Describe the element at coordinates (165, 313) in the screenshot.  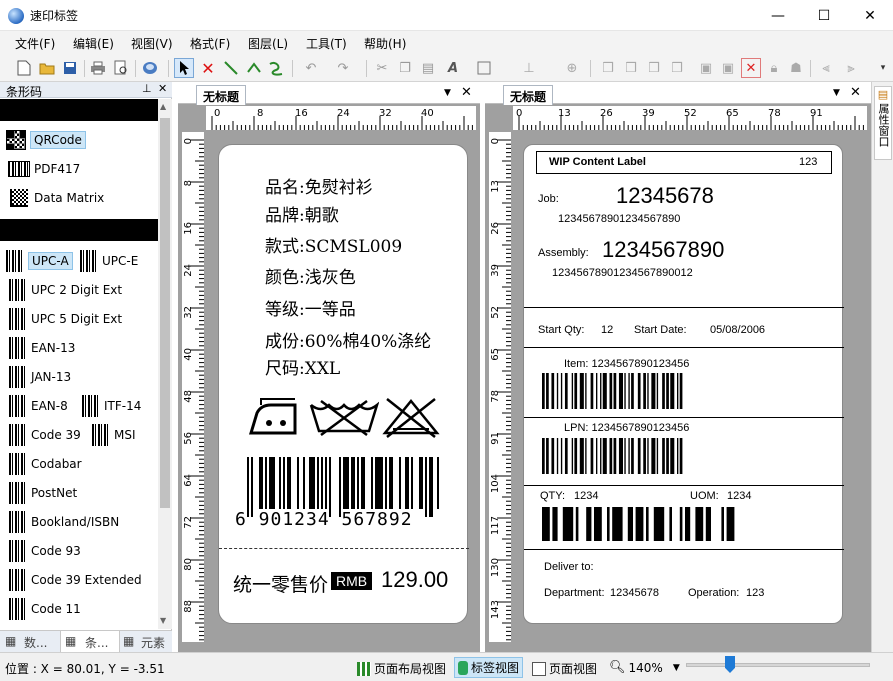
I see `scrollbar-thumb` at that location.